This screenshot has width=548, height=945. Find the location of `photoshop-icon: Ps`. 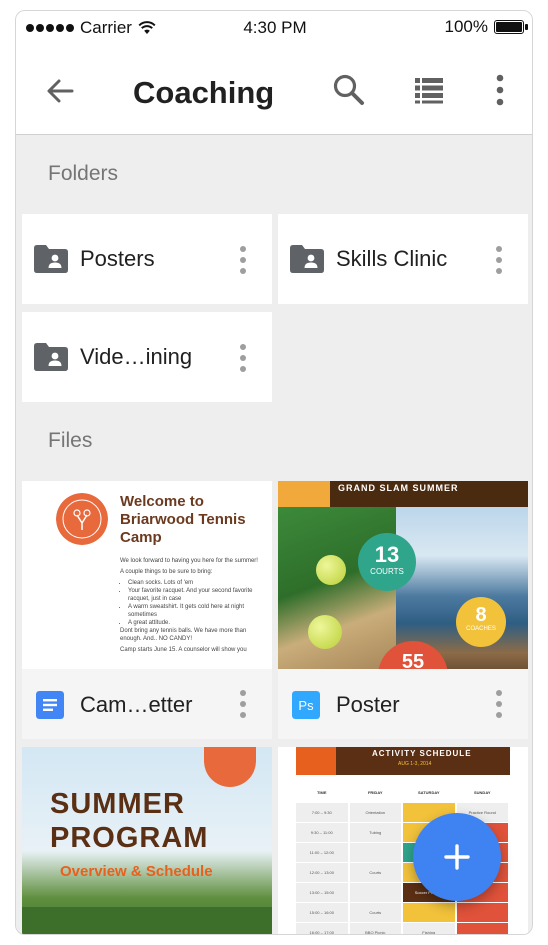

photoshop-icon: Ps is located at coordinates (306, 705).